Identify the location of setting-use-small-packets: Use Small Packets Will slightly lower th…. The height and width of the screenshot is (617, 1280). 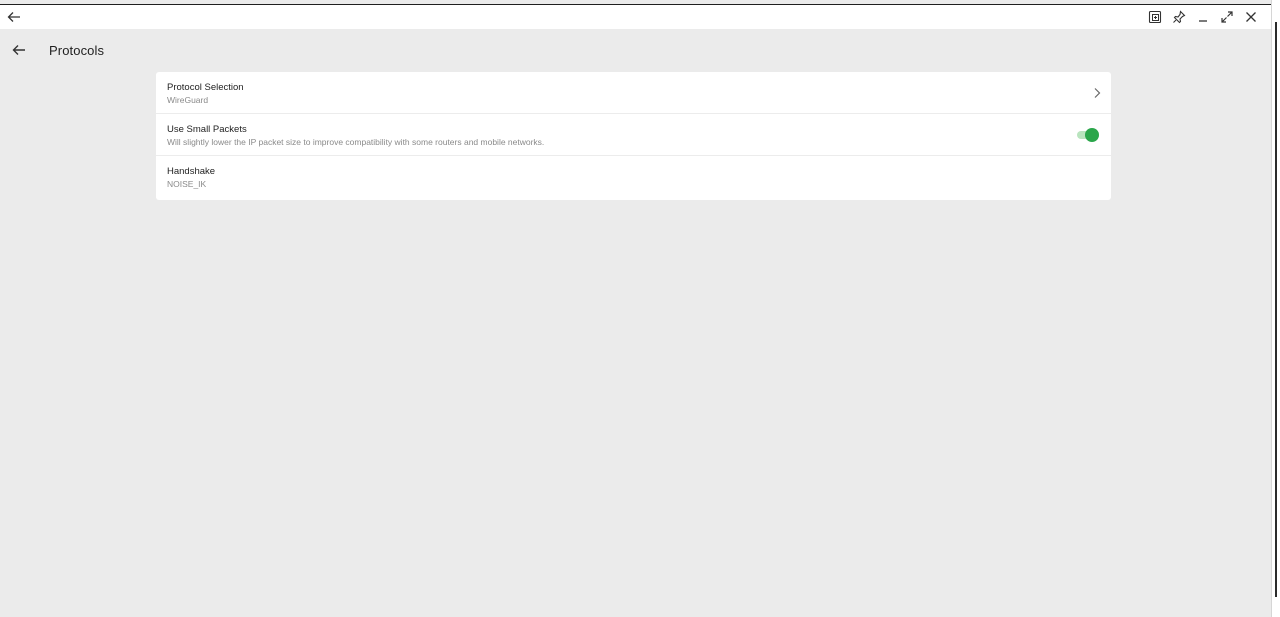
(633, 135).